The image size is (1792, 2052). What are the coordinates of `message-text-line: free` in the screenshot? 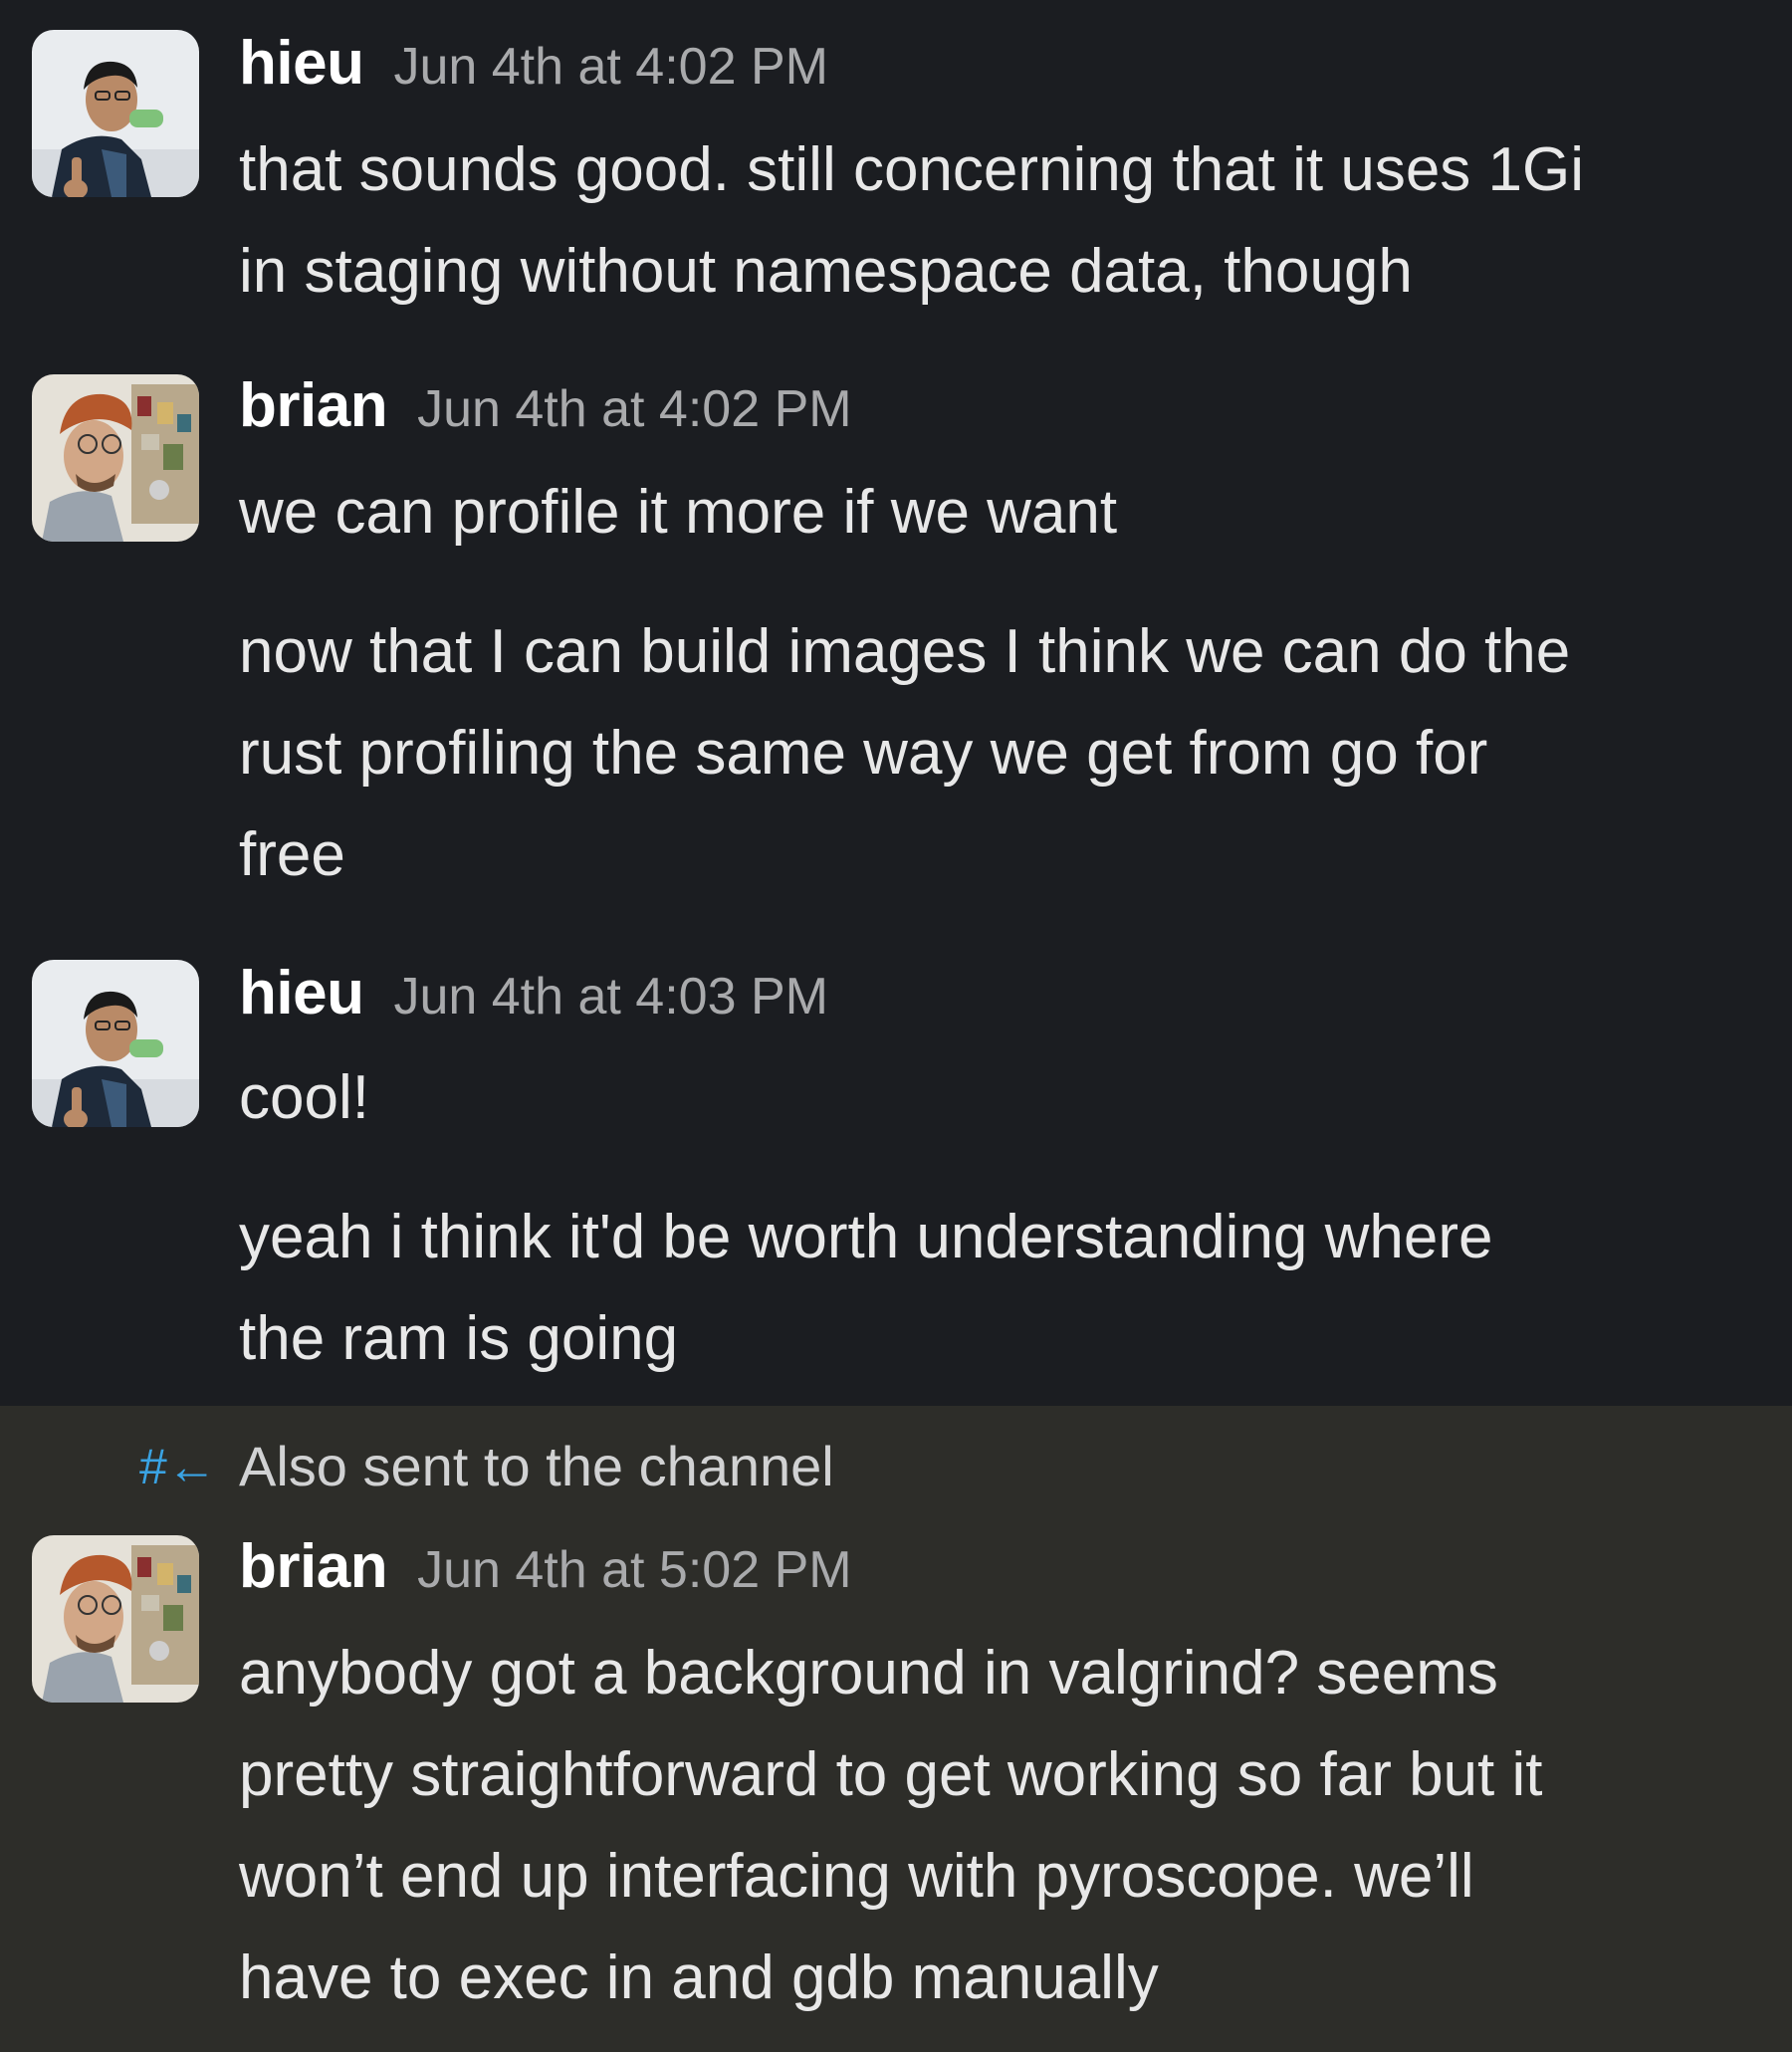 It's located at (292, 854).